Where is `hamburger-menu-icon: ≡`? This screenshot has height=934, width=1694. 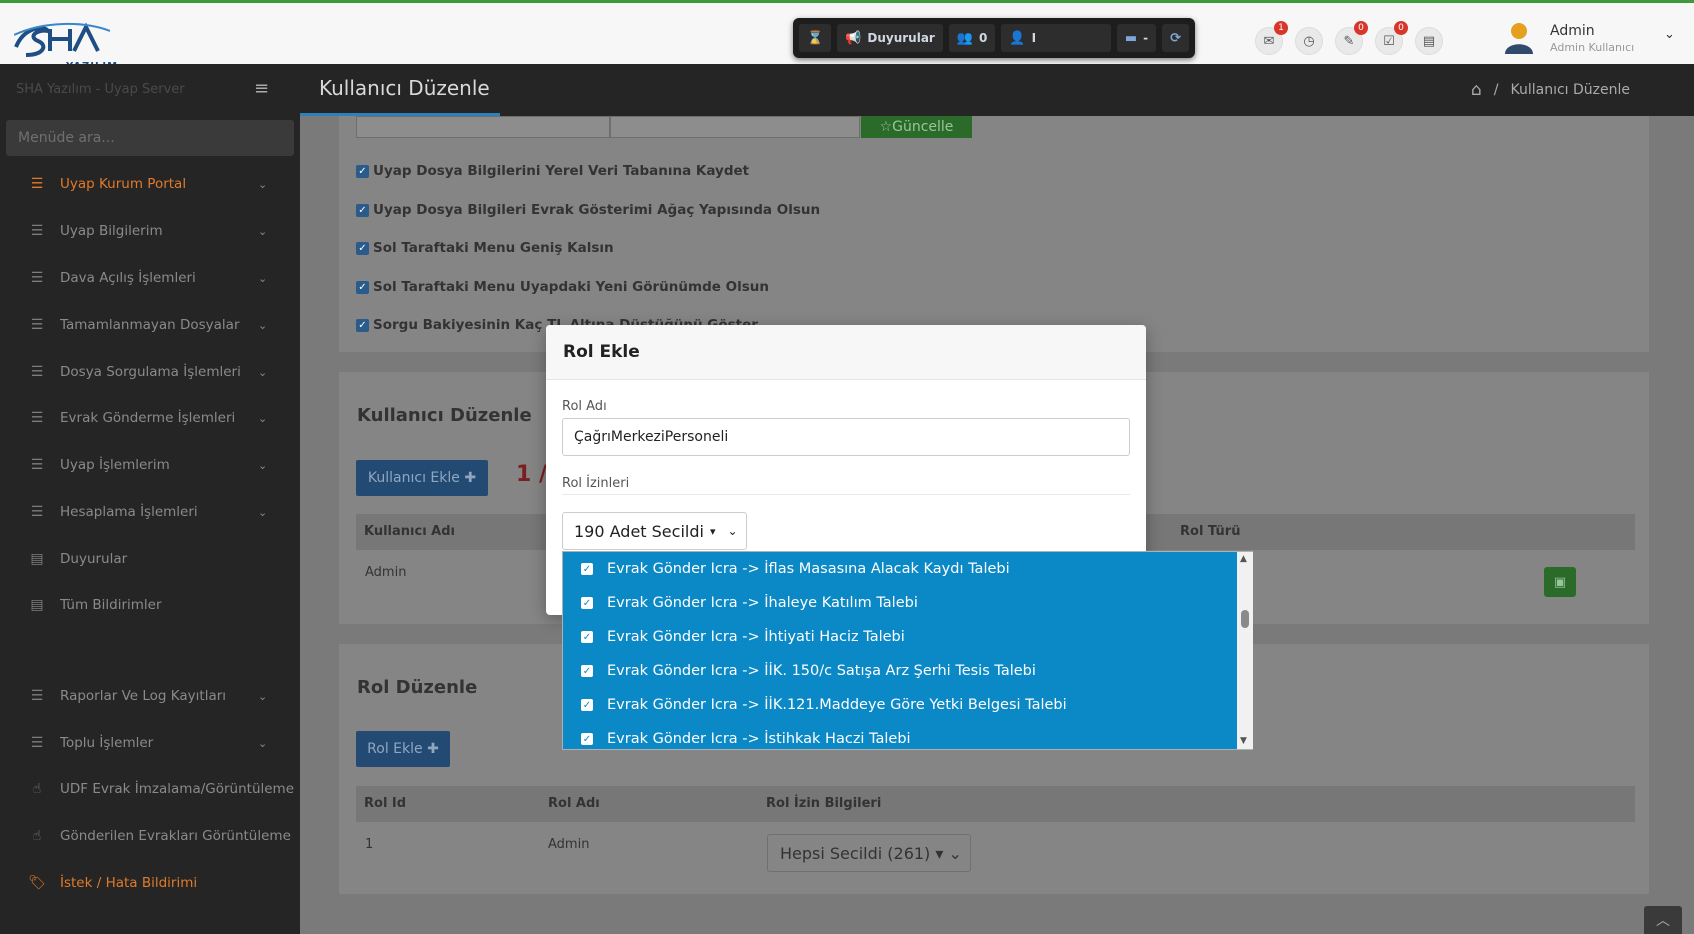
hamburger-menu-icon: ≡ is located at coordinates (261, 88).